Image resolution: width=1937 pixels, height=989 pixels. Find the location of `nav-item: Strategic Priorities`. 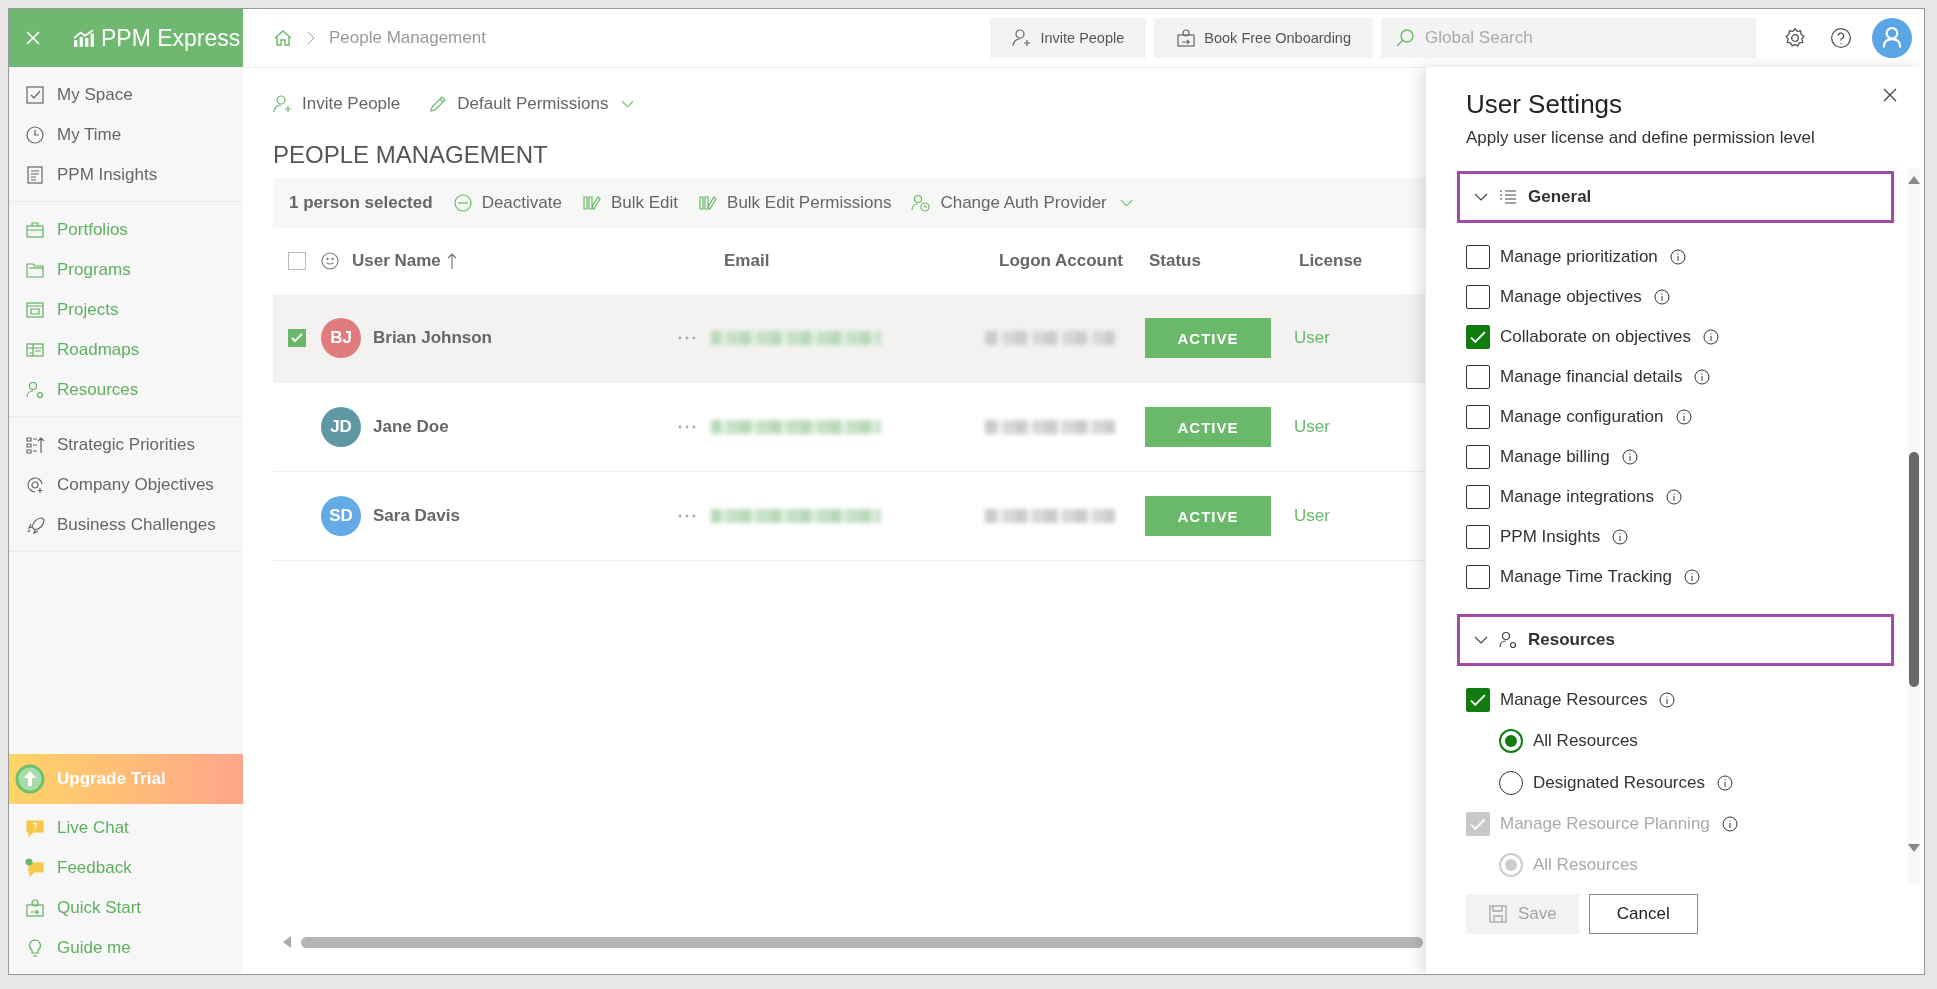

nav-item: Strategic Priorities is located at coordinates (126, 445).